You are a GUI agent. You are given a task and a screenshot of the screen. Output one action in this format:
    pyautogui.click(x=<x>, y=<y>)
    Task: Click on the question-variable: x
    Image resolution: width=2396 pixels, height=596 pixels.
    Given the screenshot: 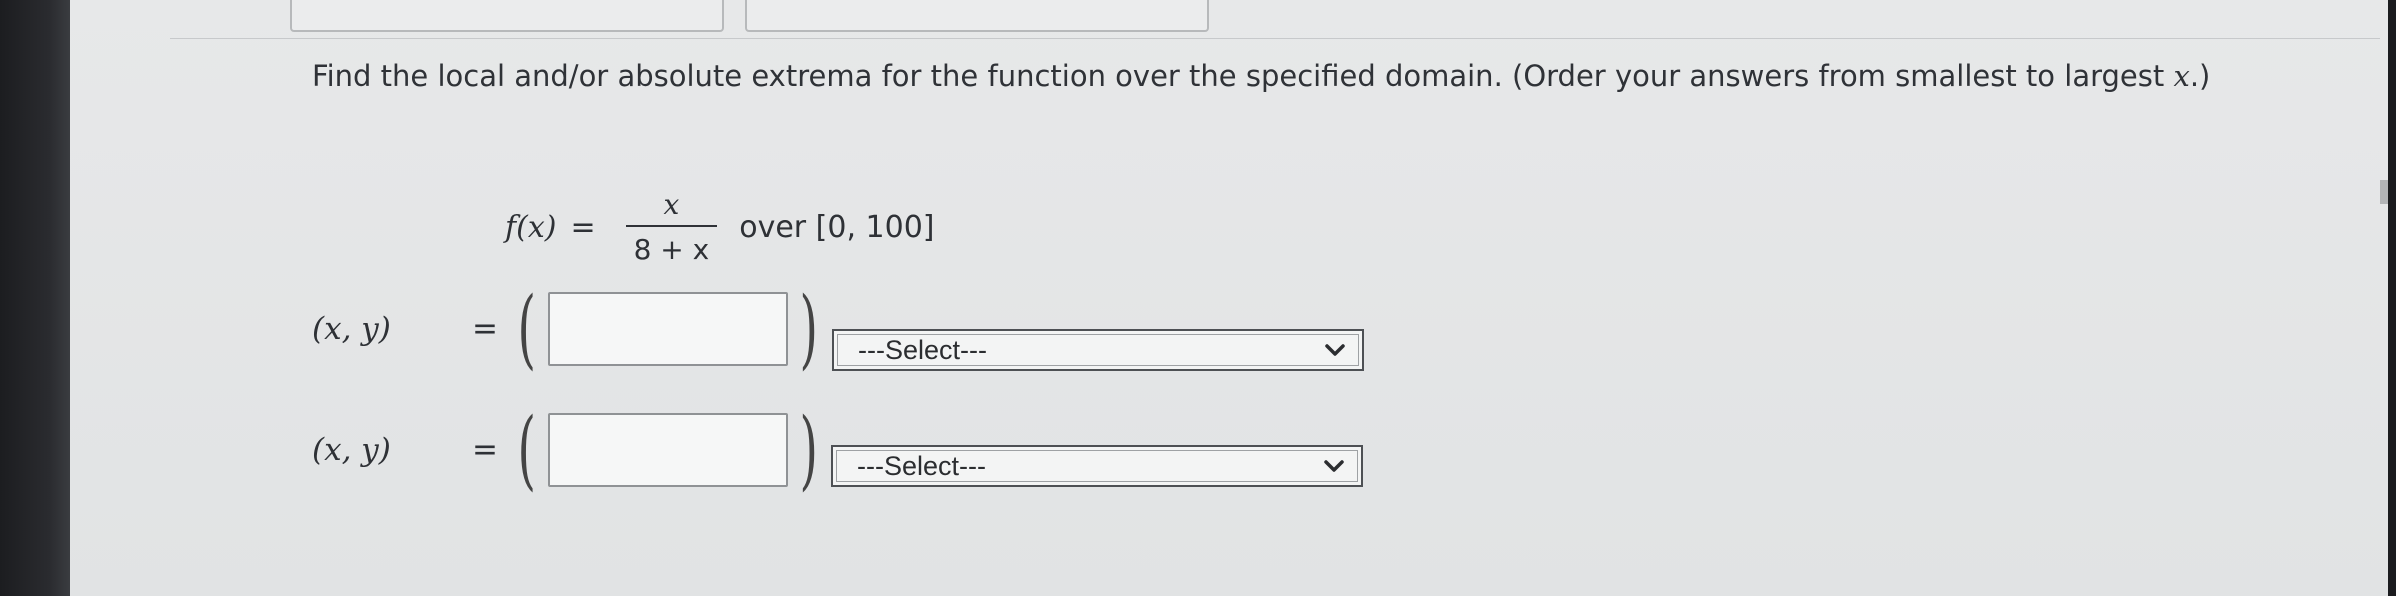 What is the action you would take?
    pyautogui.click(x=2181, y=76)
    